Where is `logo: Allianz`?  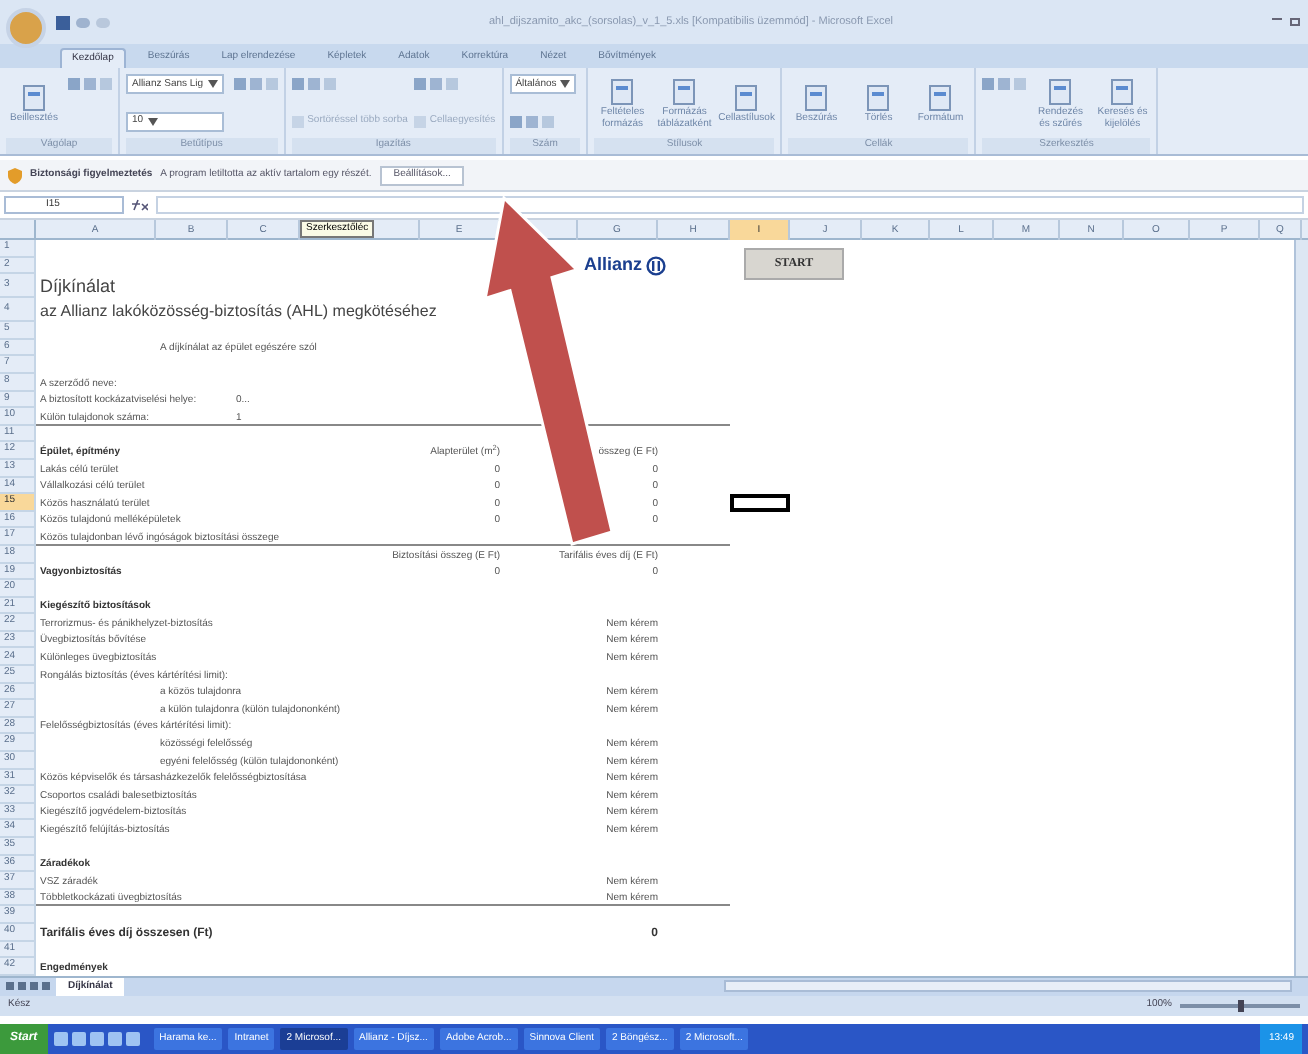
logo: Allianz is located at coordinates (625, 265).